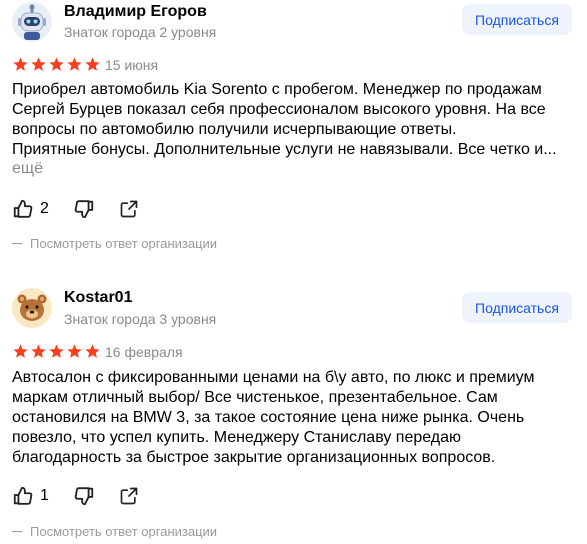 This screenshot has height=544, width=587. Describe the element at coordinates (140, 319) in the screenshot. I see `author-level: Знаток города 3 уровня` at that location.